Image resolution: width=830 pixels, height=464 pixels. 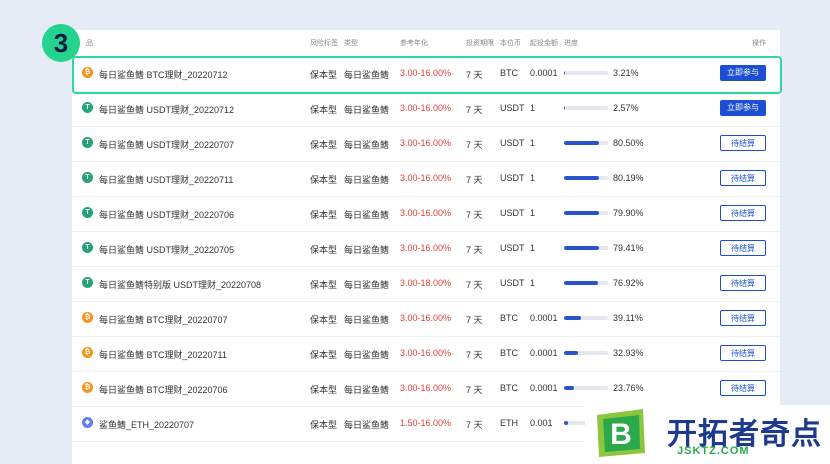 What do you see at coordinates (628, 388) in the screenshot?
I see `progress-percent: 23.76%` at bounding box center [628, 388].